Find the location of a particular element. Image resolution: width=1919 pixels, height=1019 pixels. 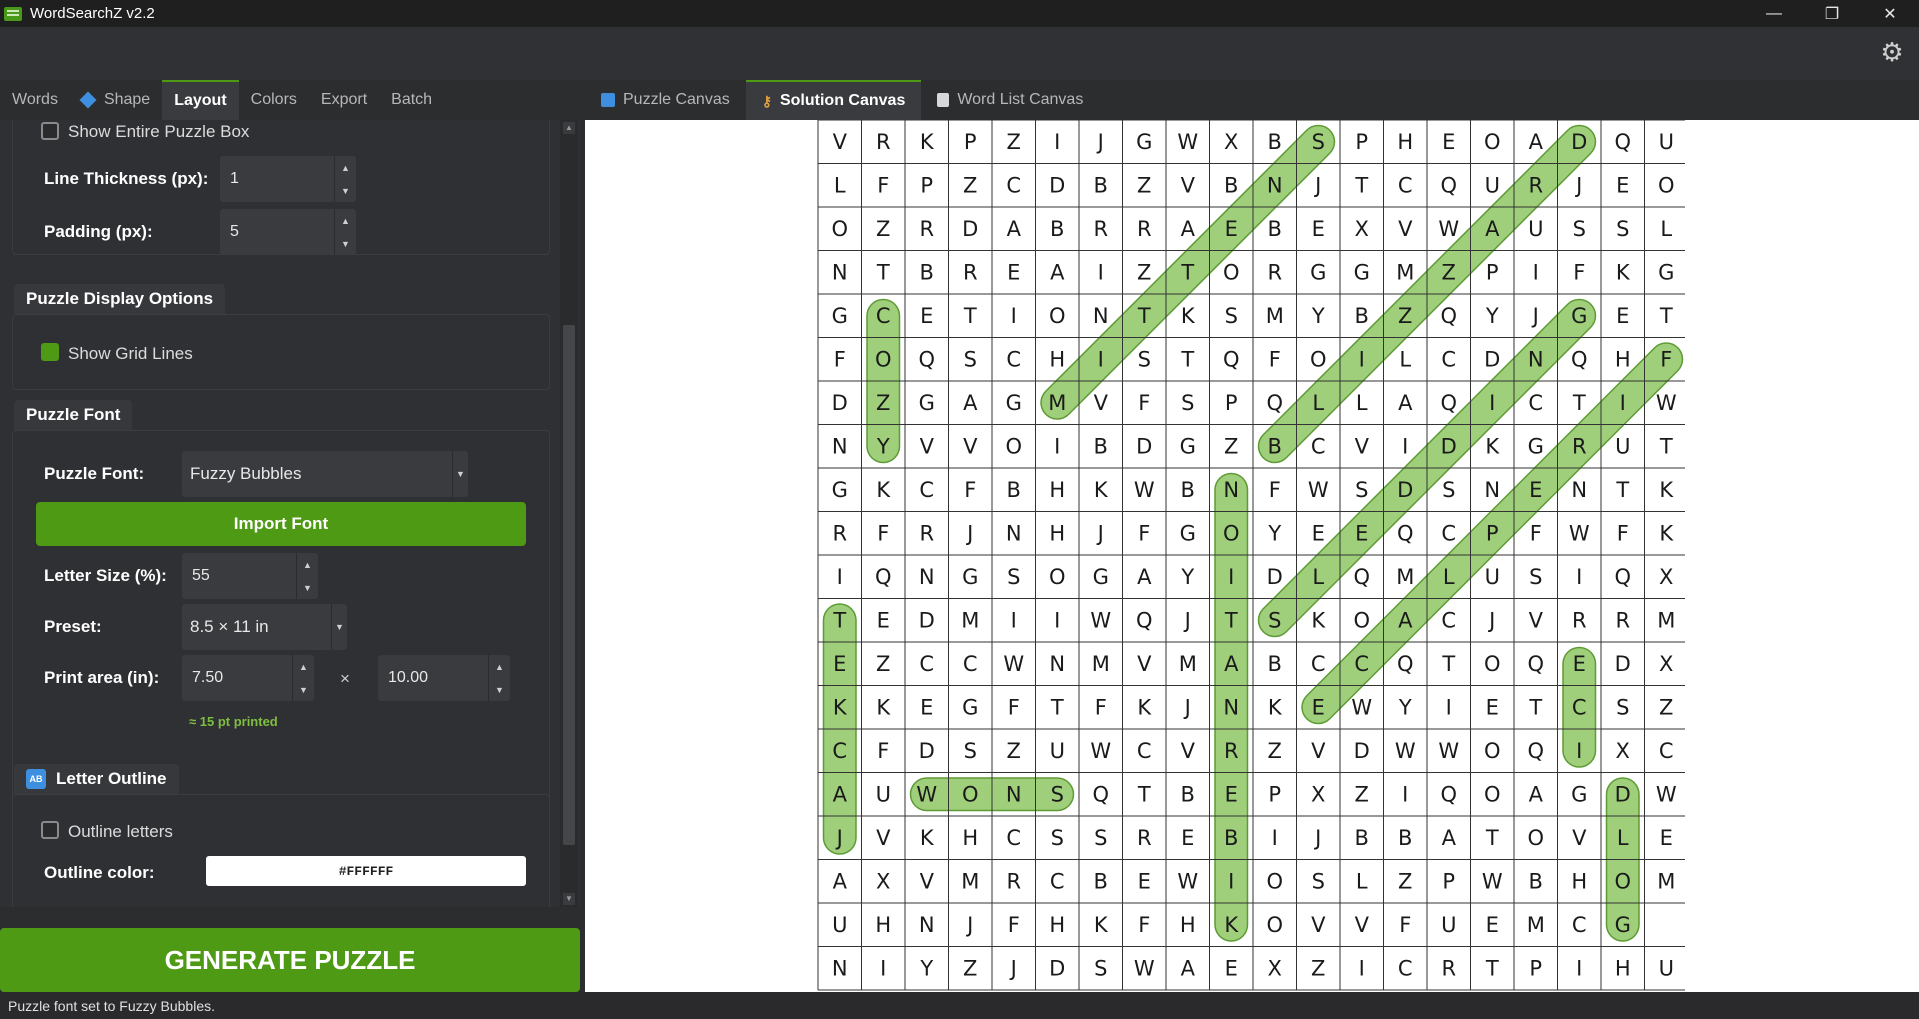

outline-color-picker: #FFFFFF is located at coordinates (366, 871).